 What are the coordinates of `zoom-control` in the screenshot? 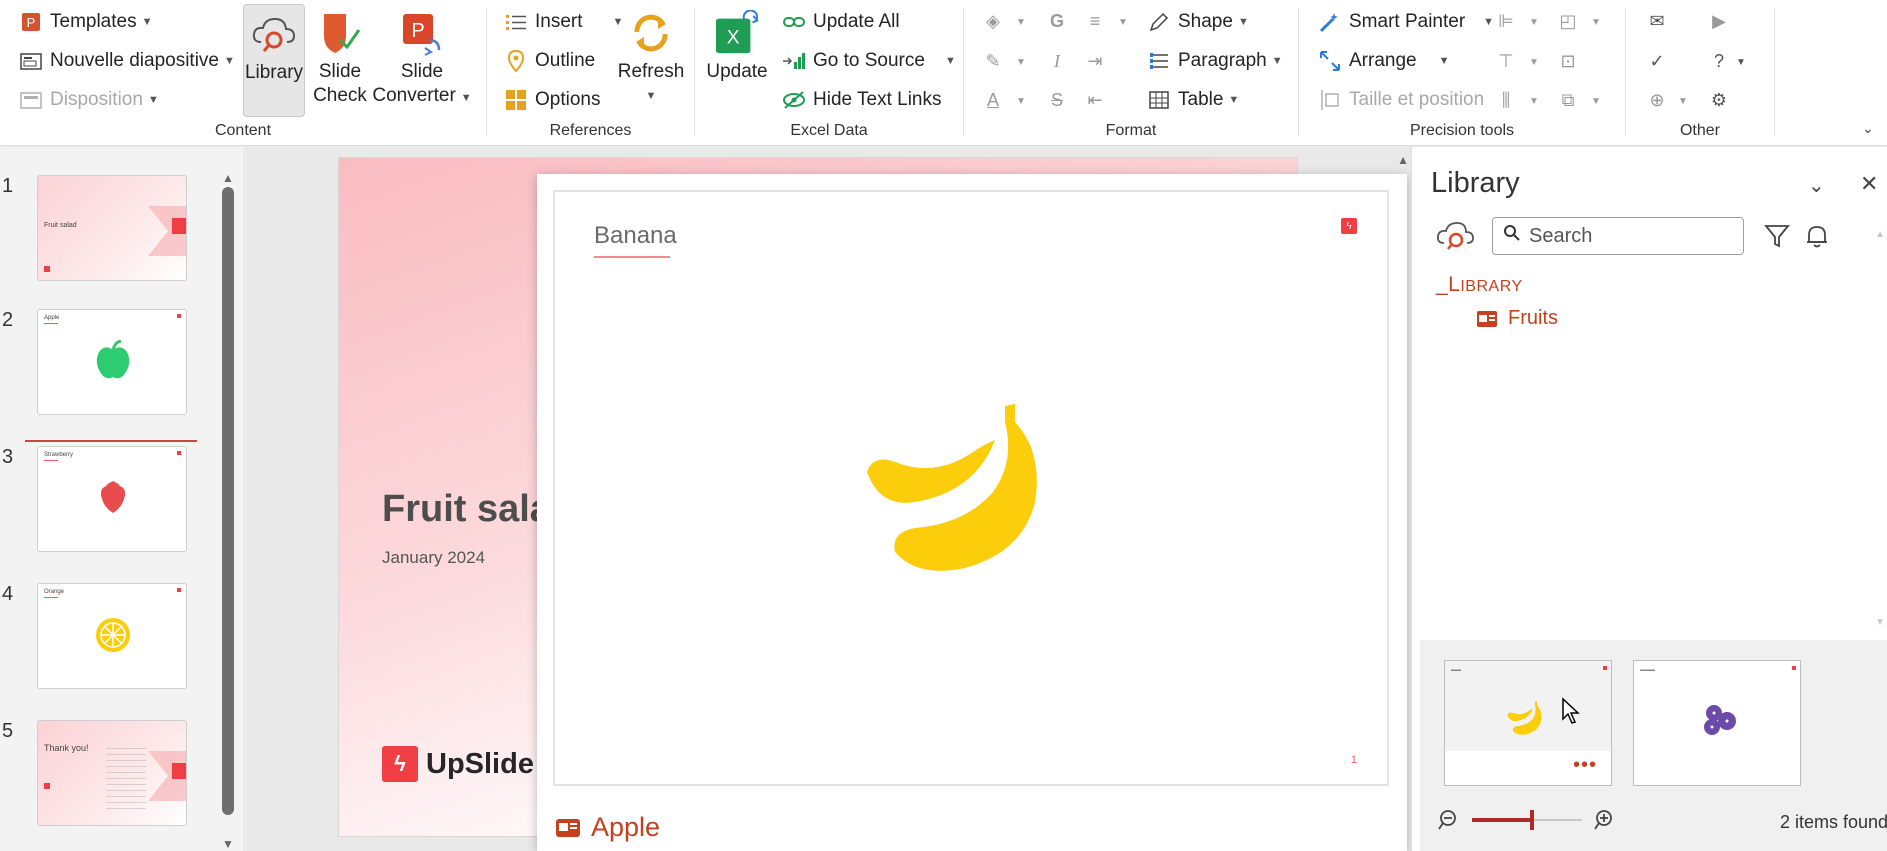 It's located at (1527, 820).